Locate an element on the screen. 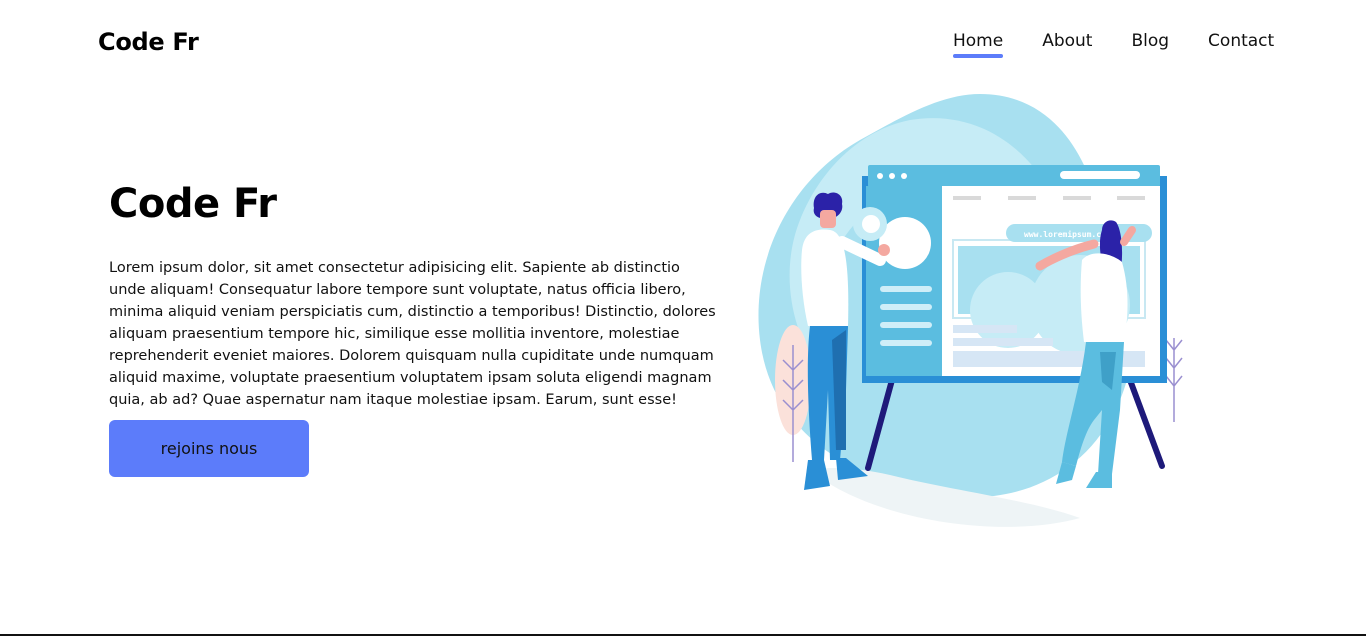  plant-right-icon is located at coordinates (1174, 380).